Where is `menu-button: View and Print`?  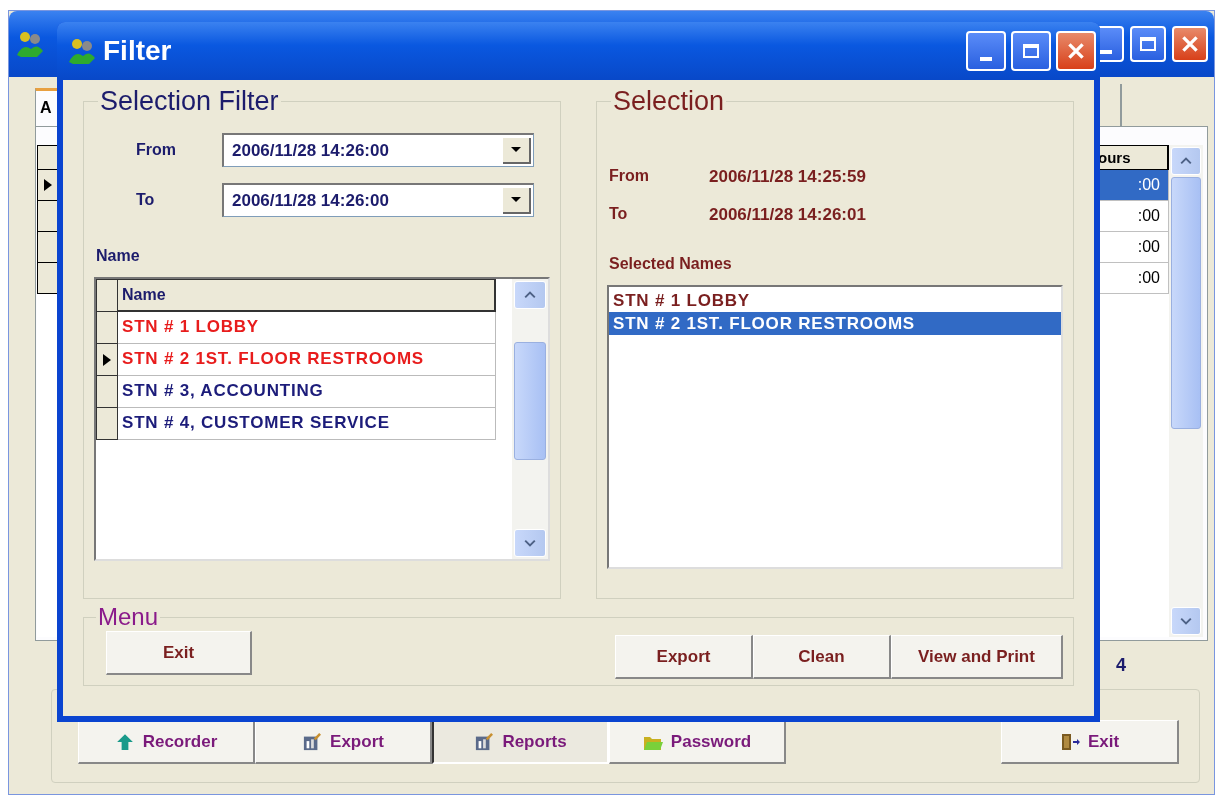 menu-button: View and Print is located at coordinates (977, 657).